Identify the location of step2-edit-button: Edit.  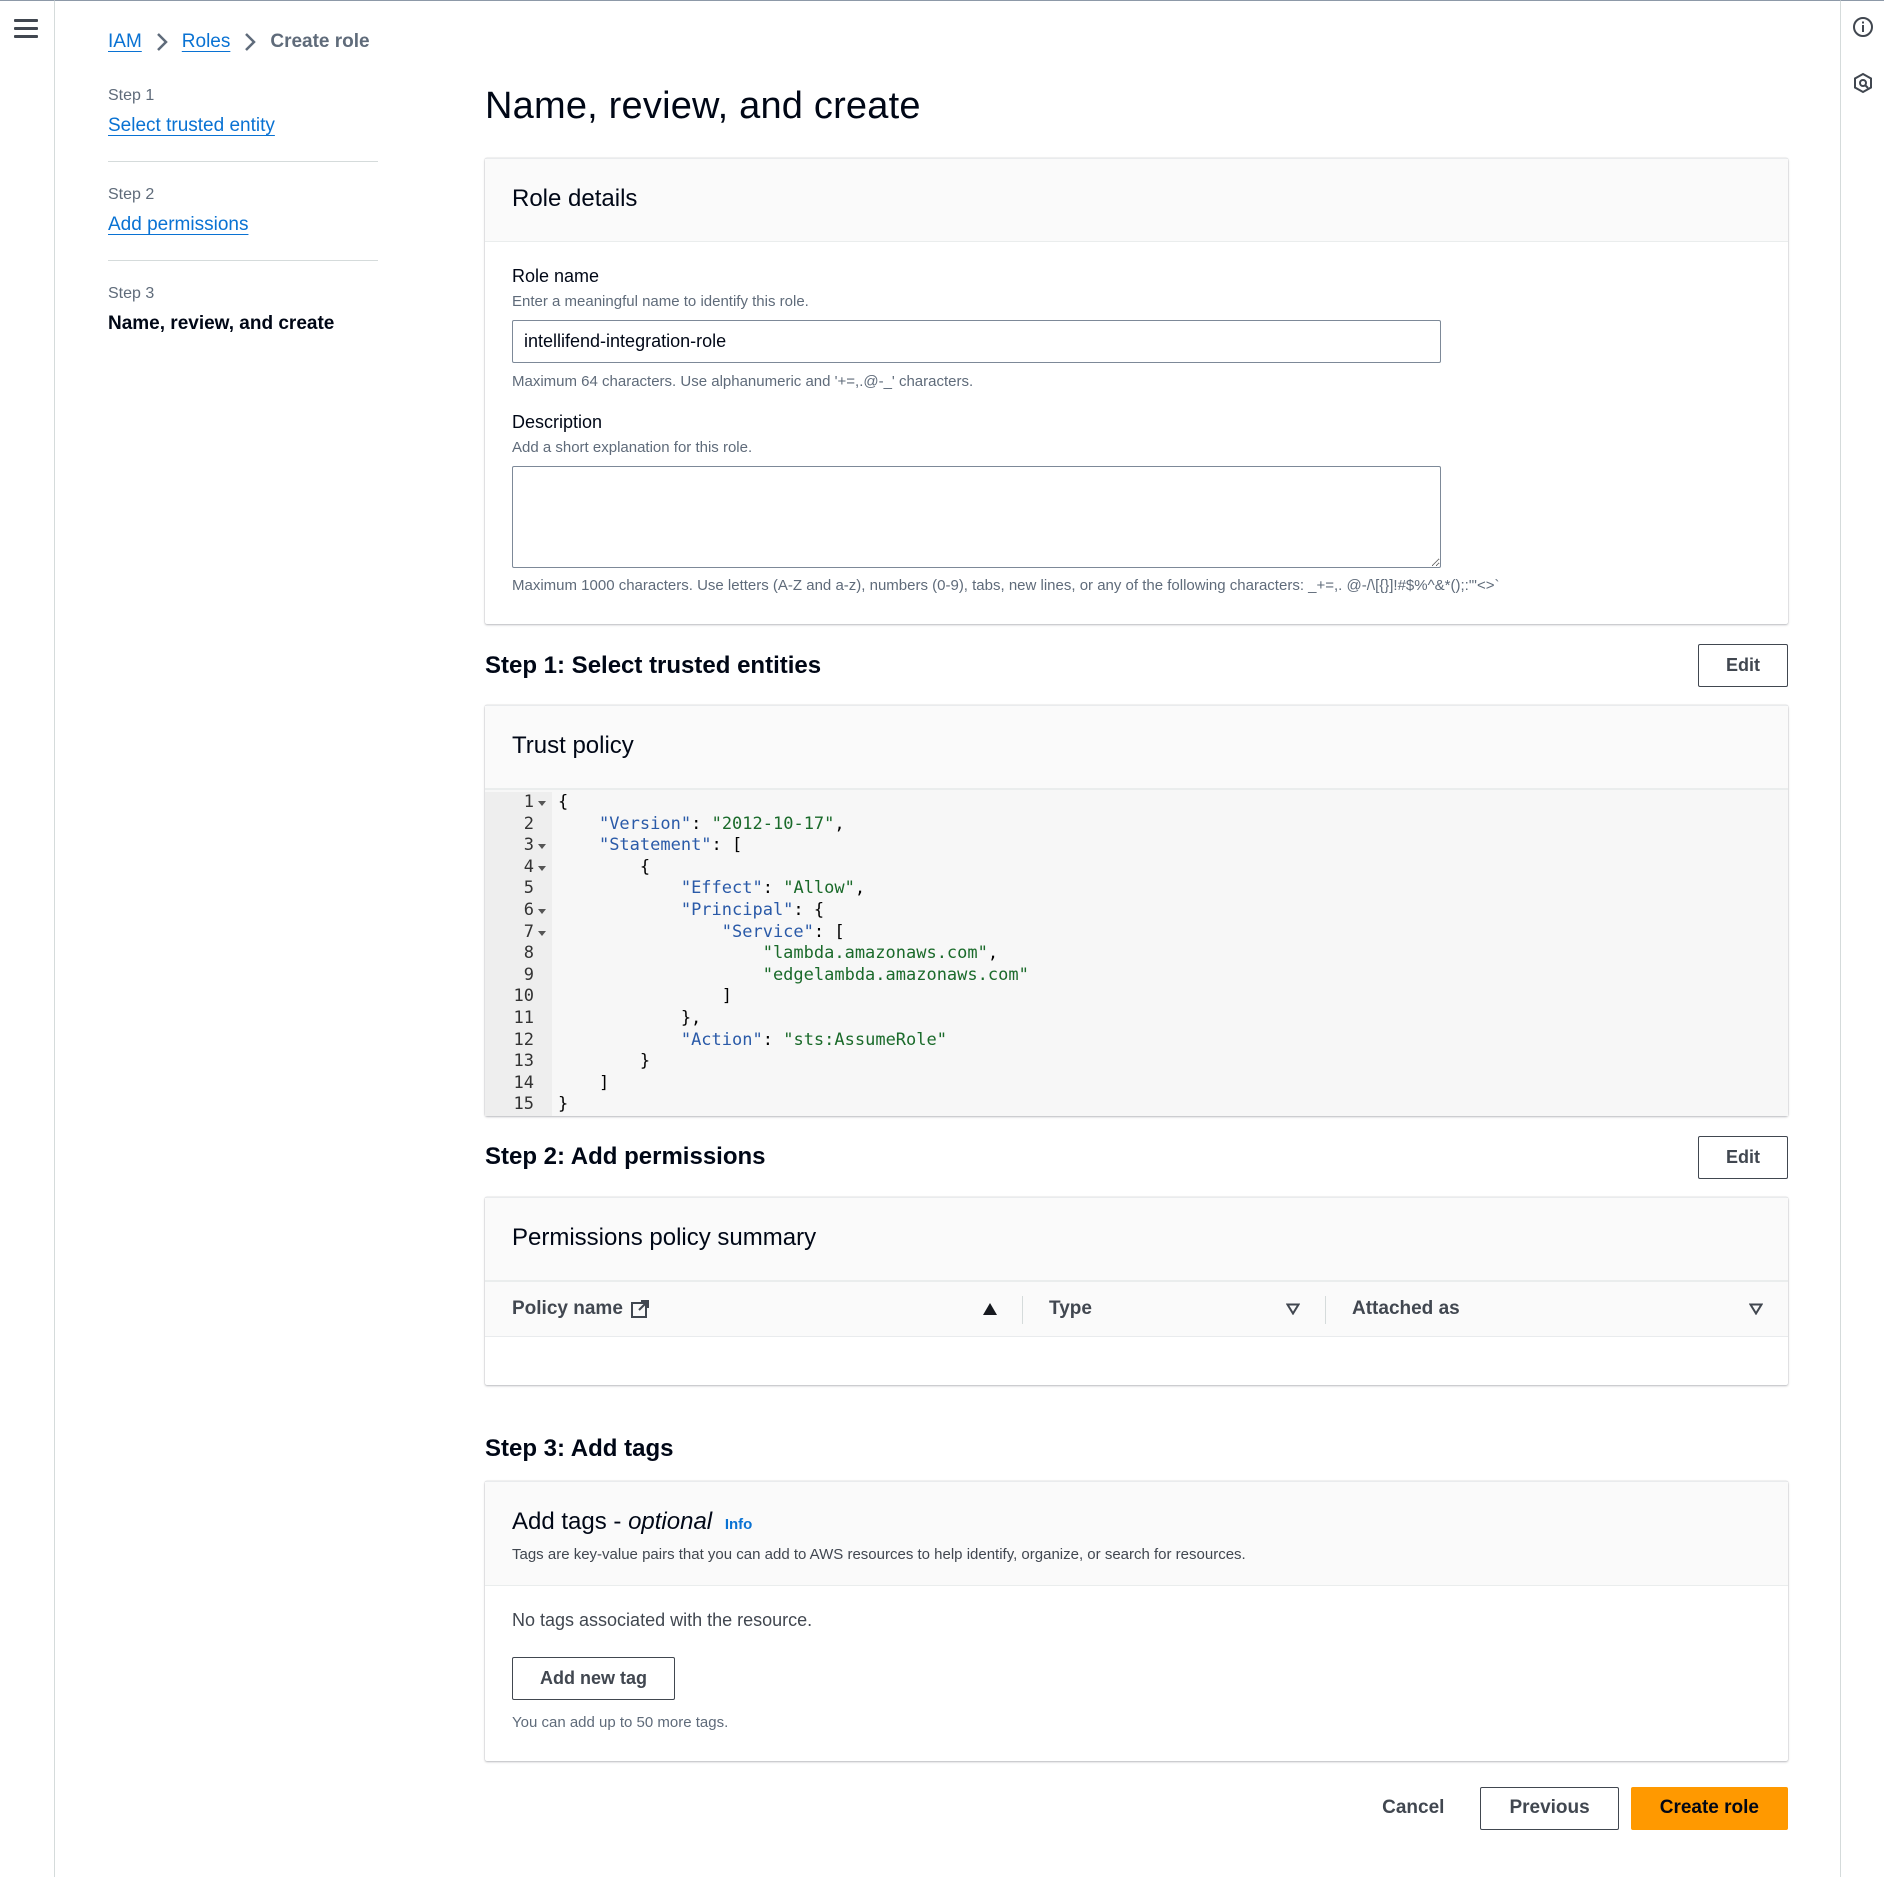
(1743, 1157).